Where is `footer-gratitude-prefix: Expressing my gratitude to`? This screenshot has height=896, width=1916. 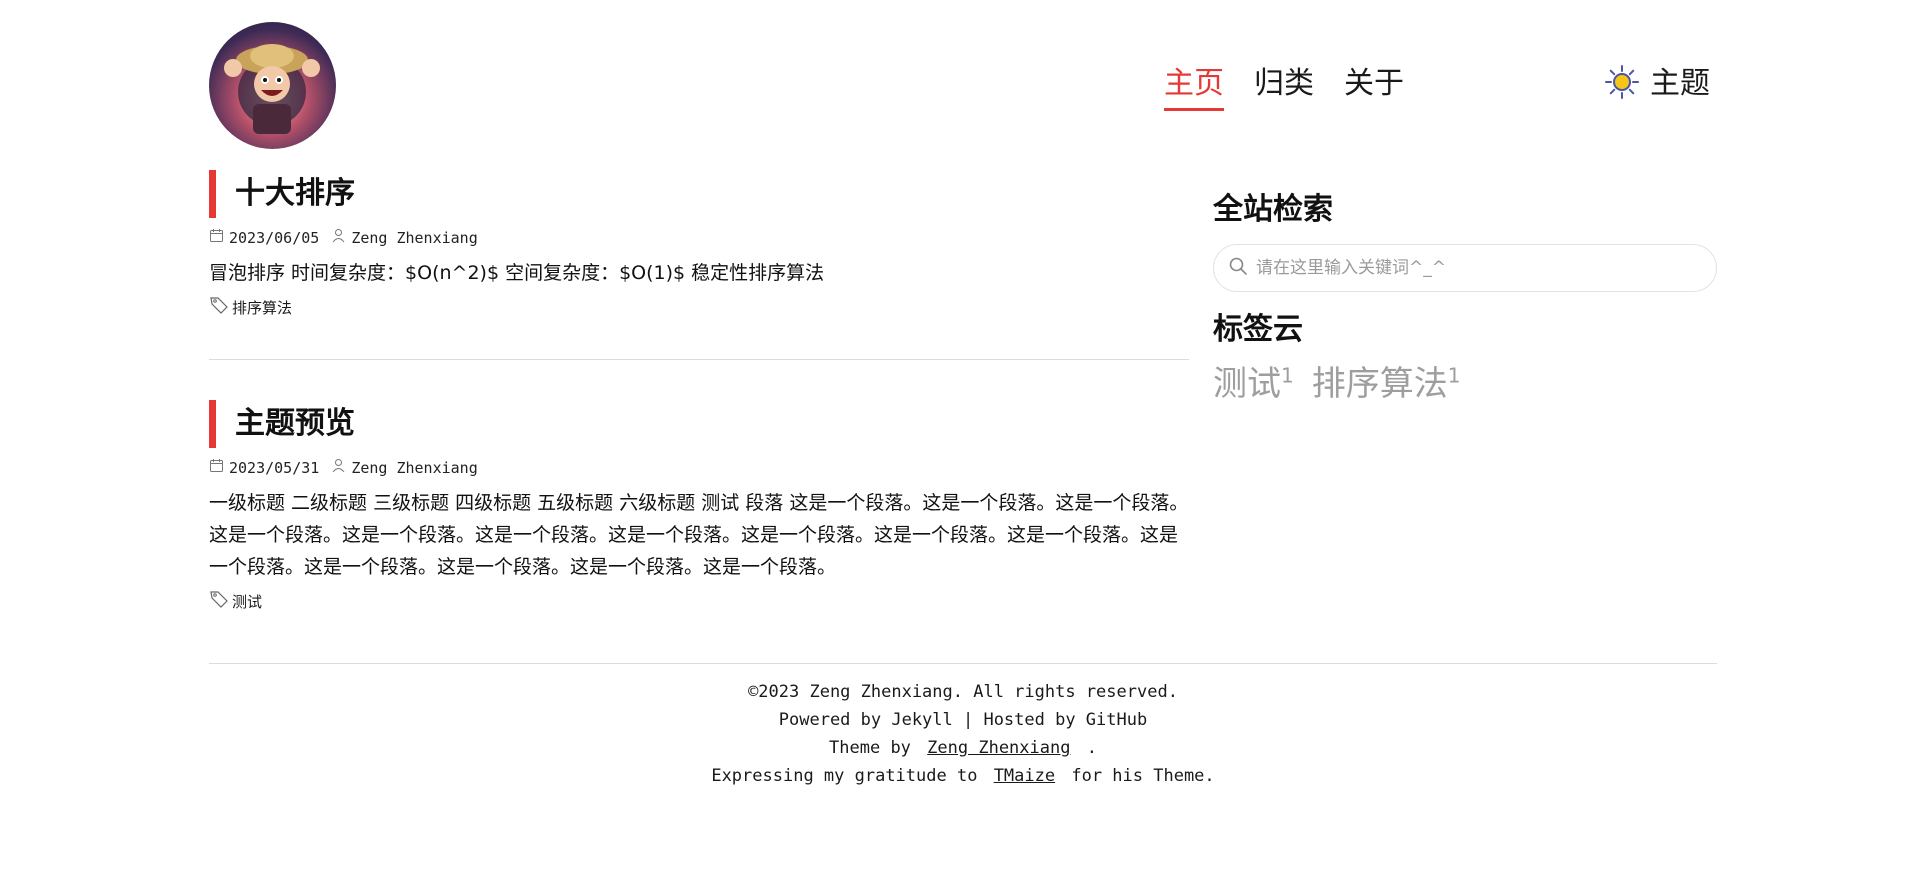
footer-gratitude-prefix: Expressing my gratitude to is located at coordinates (844, 776).